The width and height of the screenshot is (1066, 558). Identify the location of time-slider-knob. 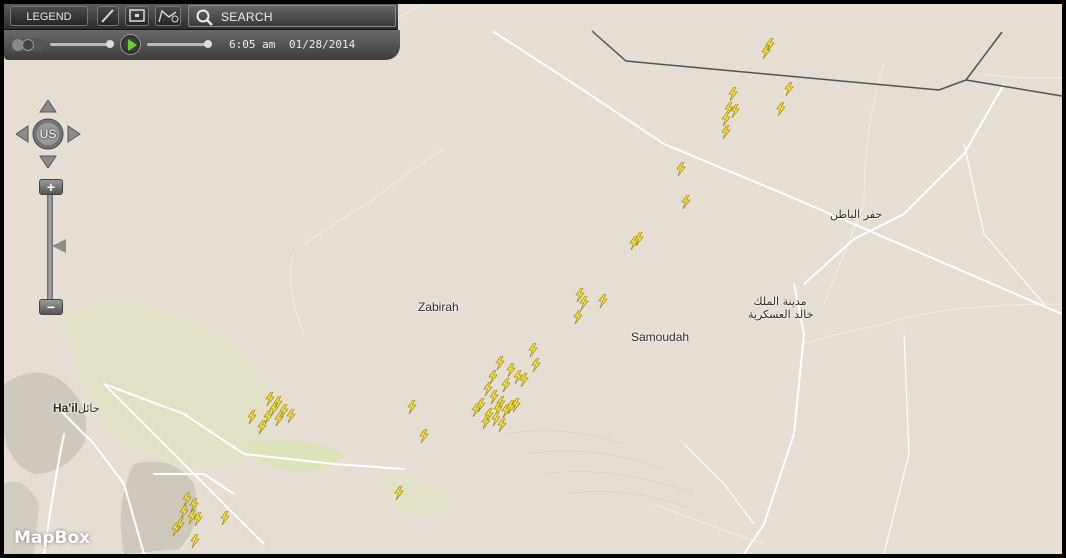
(208, 44).